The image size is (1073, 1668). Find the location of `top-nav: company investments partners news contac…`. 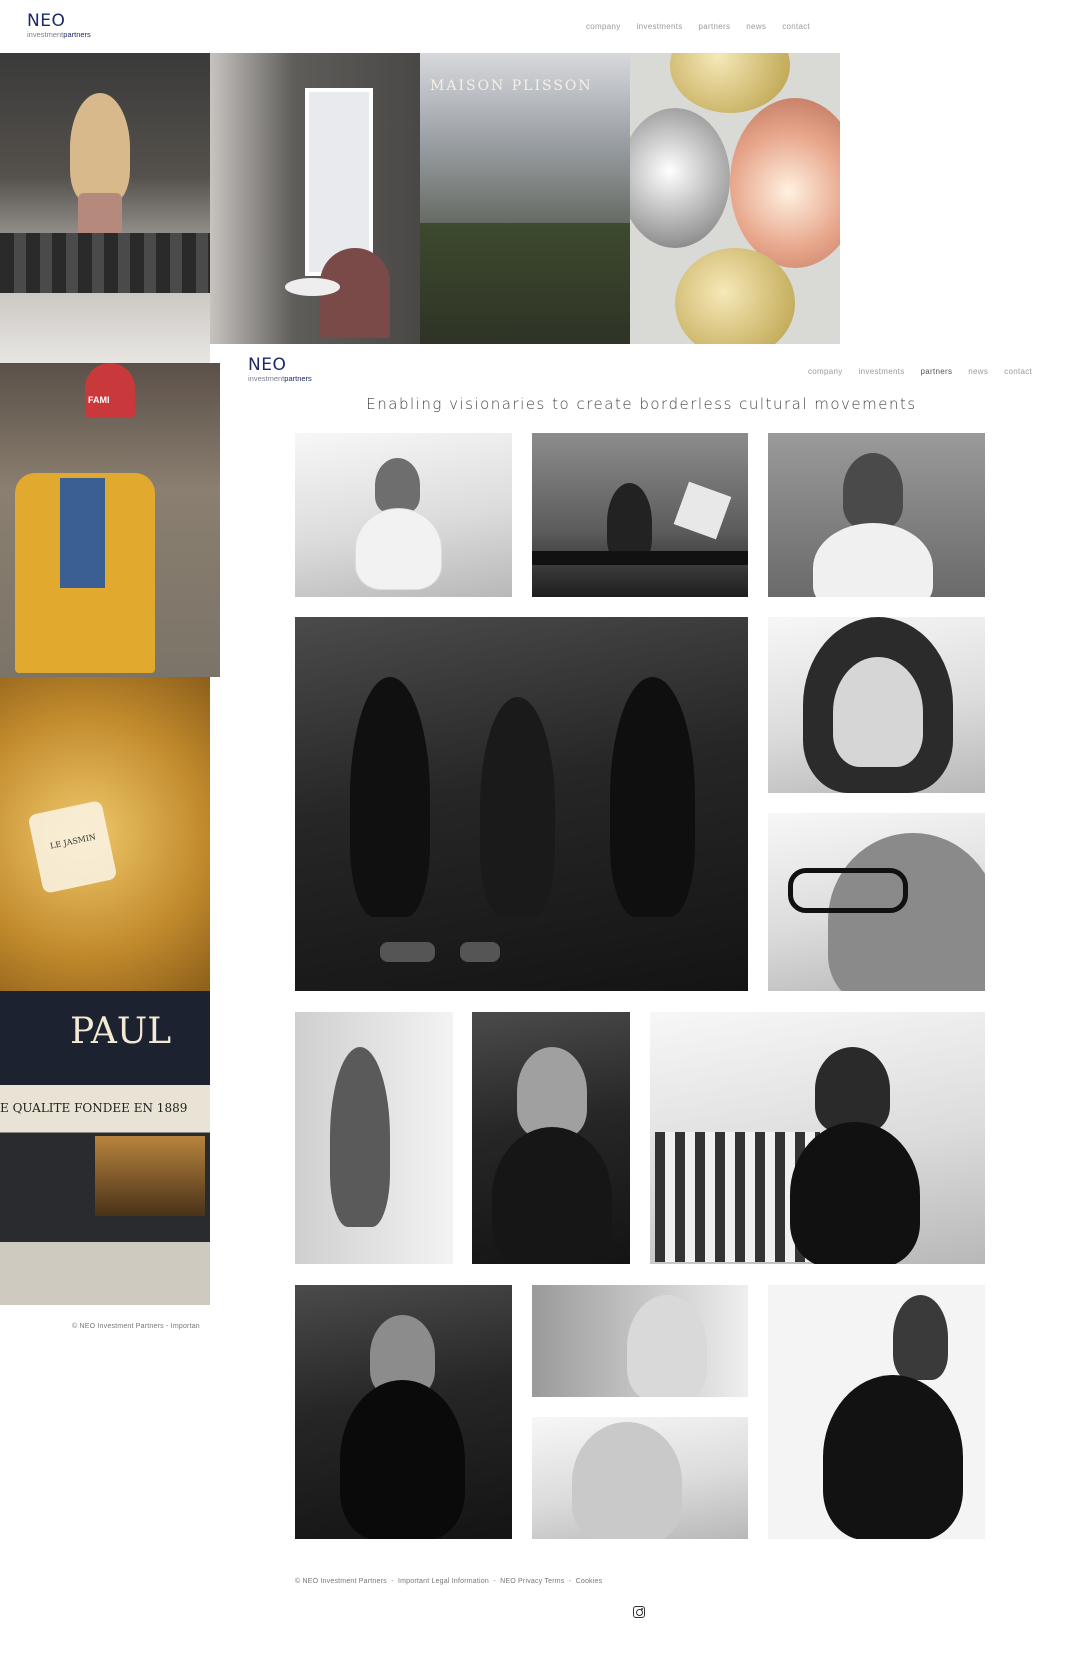

top-nav: company investments partners news contac… is located at coordinates (698, 26).